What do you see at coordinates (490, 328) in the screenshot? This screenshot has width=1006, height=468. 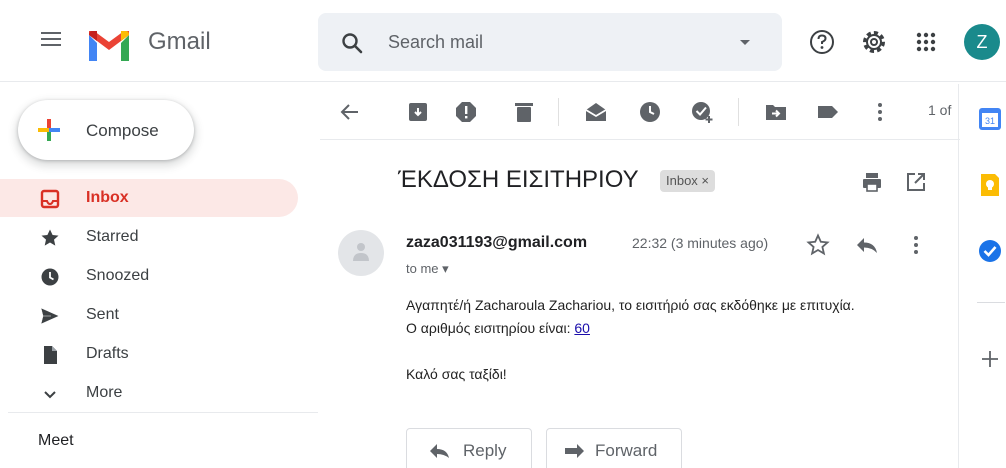 I see `ticket-prefix: Ο αριθμός εισιτηρίου είναι:` at bounding box center [490, 328].